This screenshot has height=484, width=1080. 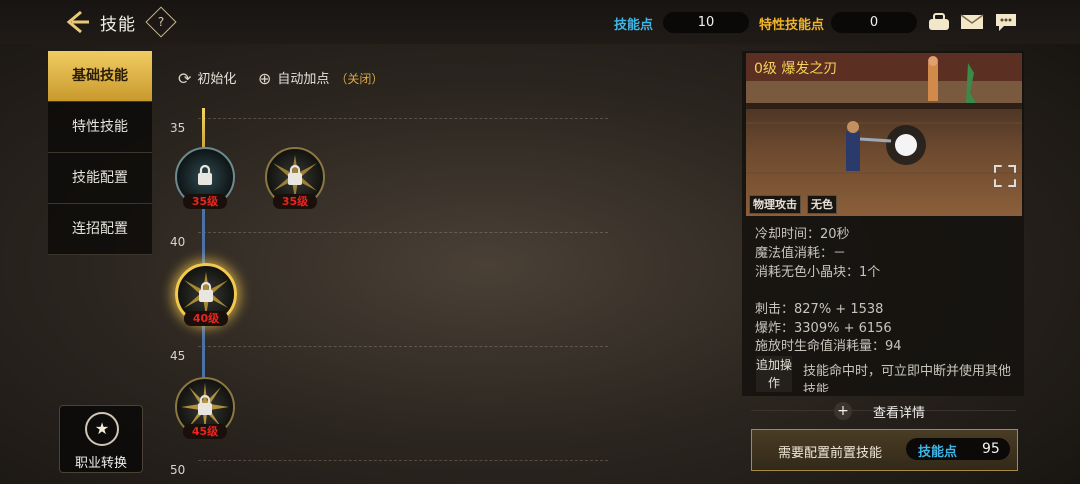 I want to click on skill-level-badge: 40级, so click(x=206, y=318).